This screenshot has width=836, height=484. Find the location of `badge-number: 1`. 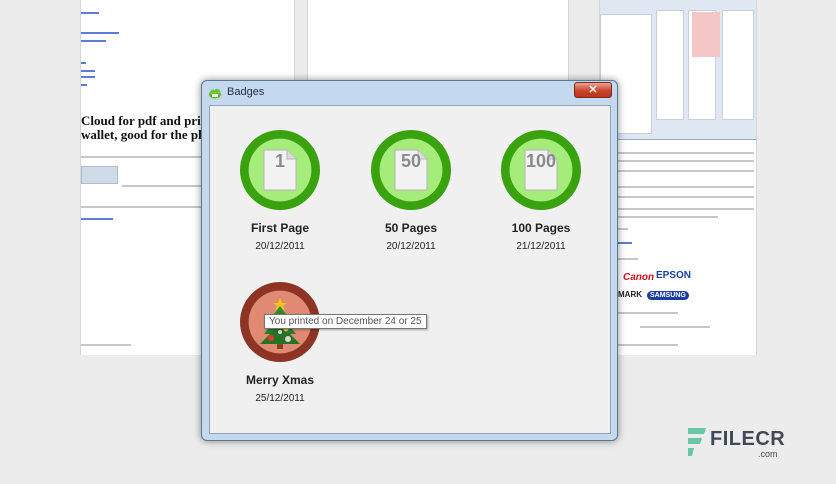

badge-number: 1 is located at coordinates (279, 161).